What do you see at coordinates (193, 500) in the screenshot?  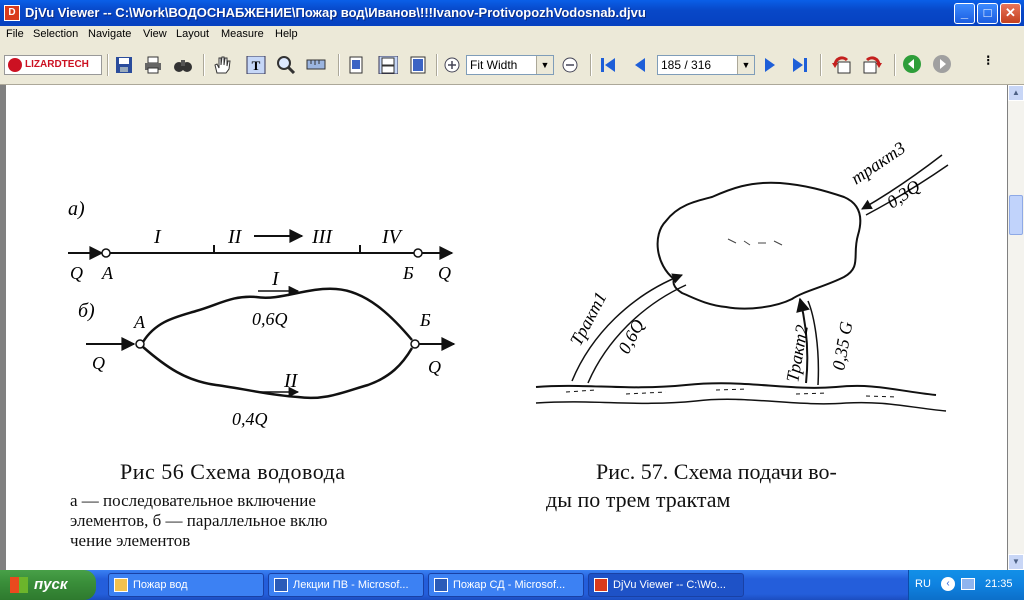 I see `figure-56-caption-line-1: а — последовательное включение` at bounding box center [193, 500].